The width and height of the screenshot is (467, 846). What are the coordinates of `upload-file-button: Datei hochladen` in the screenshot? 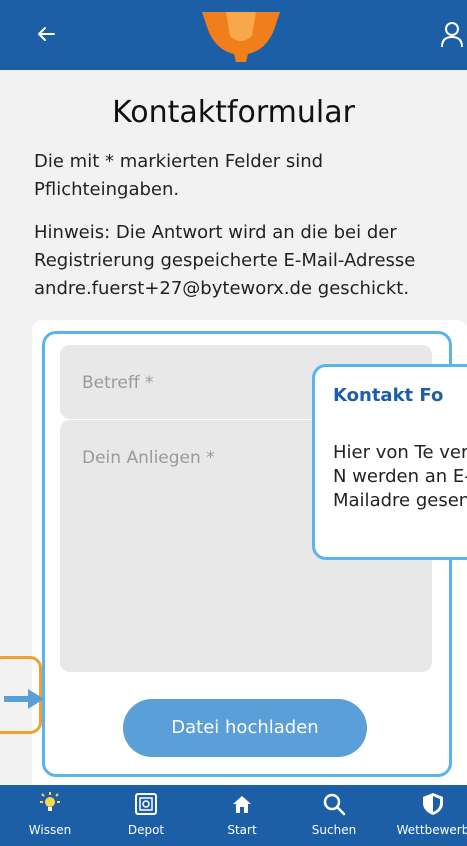 It's located at (245, 728).